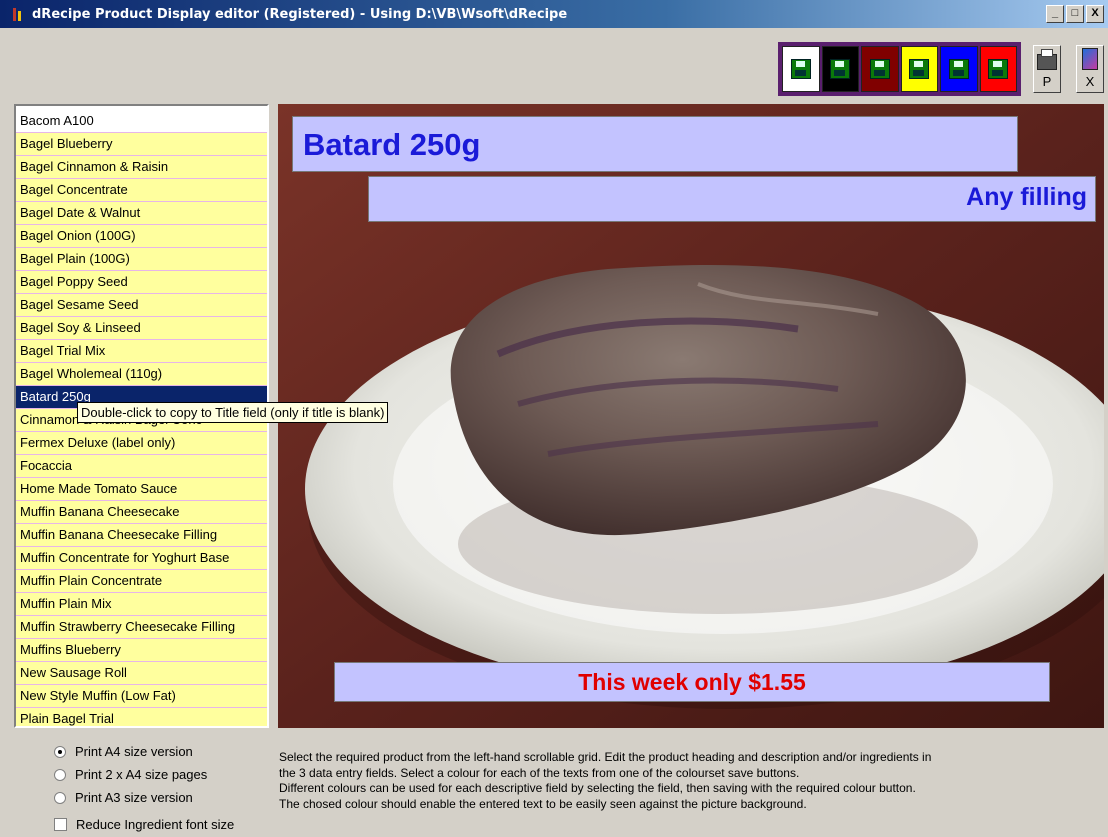 Image resolution: width=1108 pixels, height=837 pixels. I want to click on colour-save-button-blue, so click(959, 69).